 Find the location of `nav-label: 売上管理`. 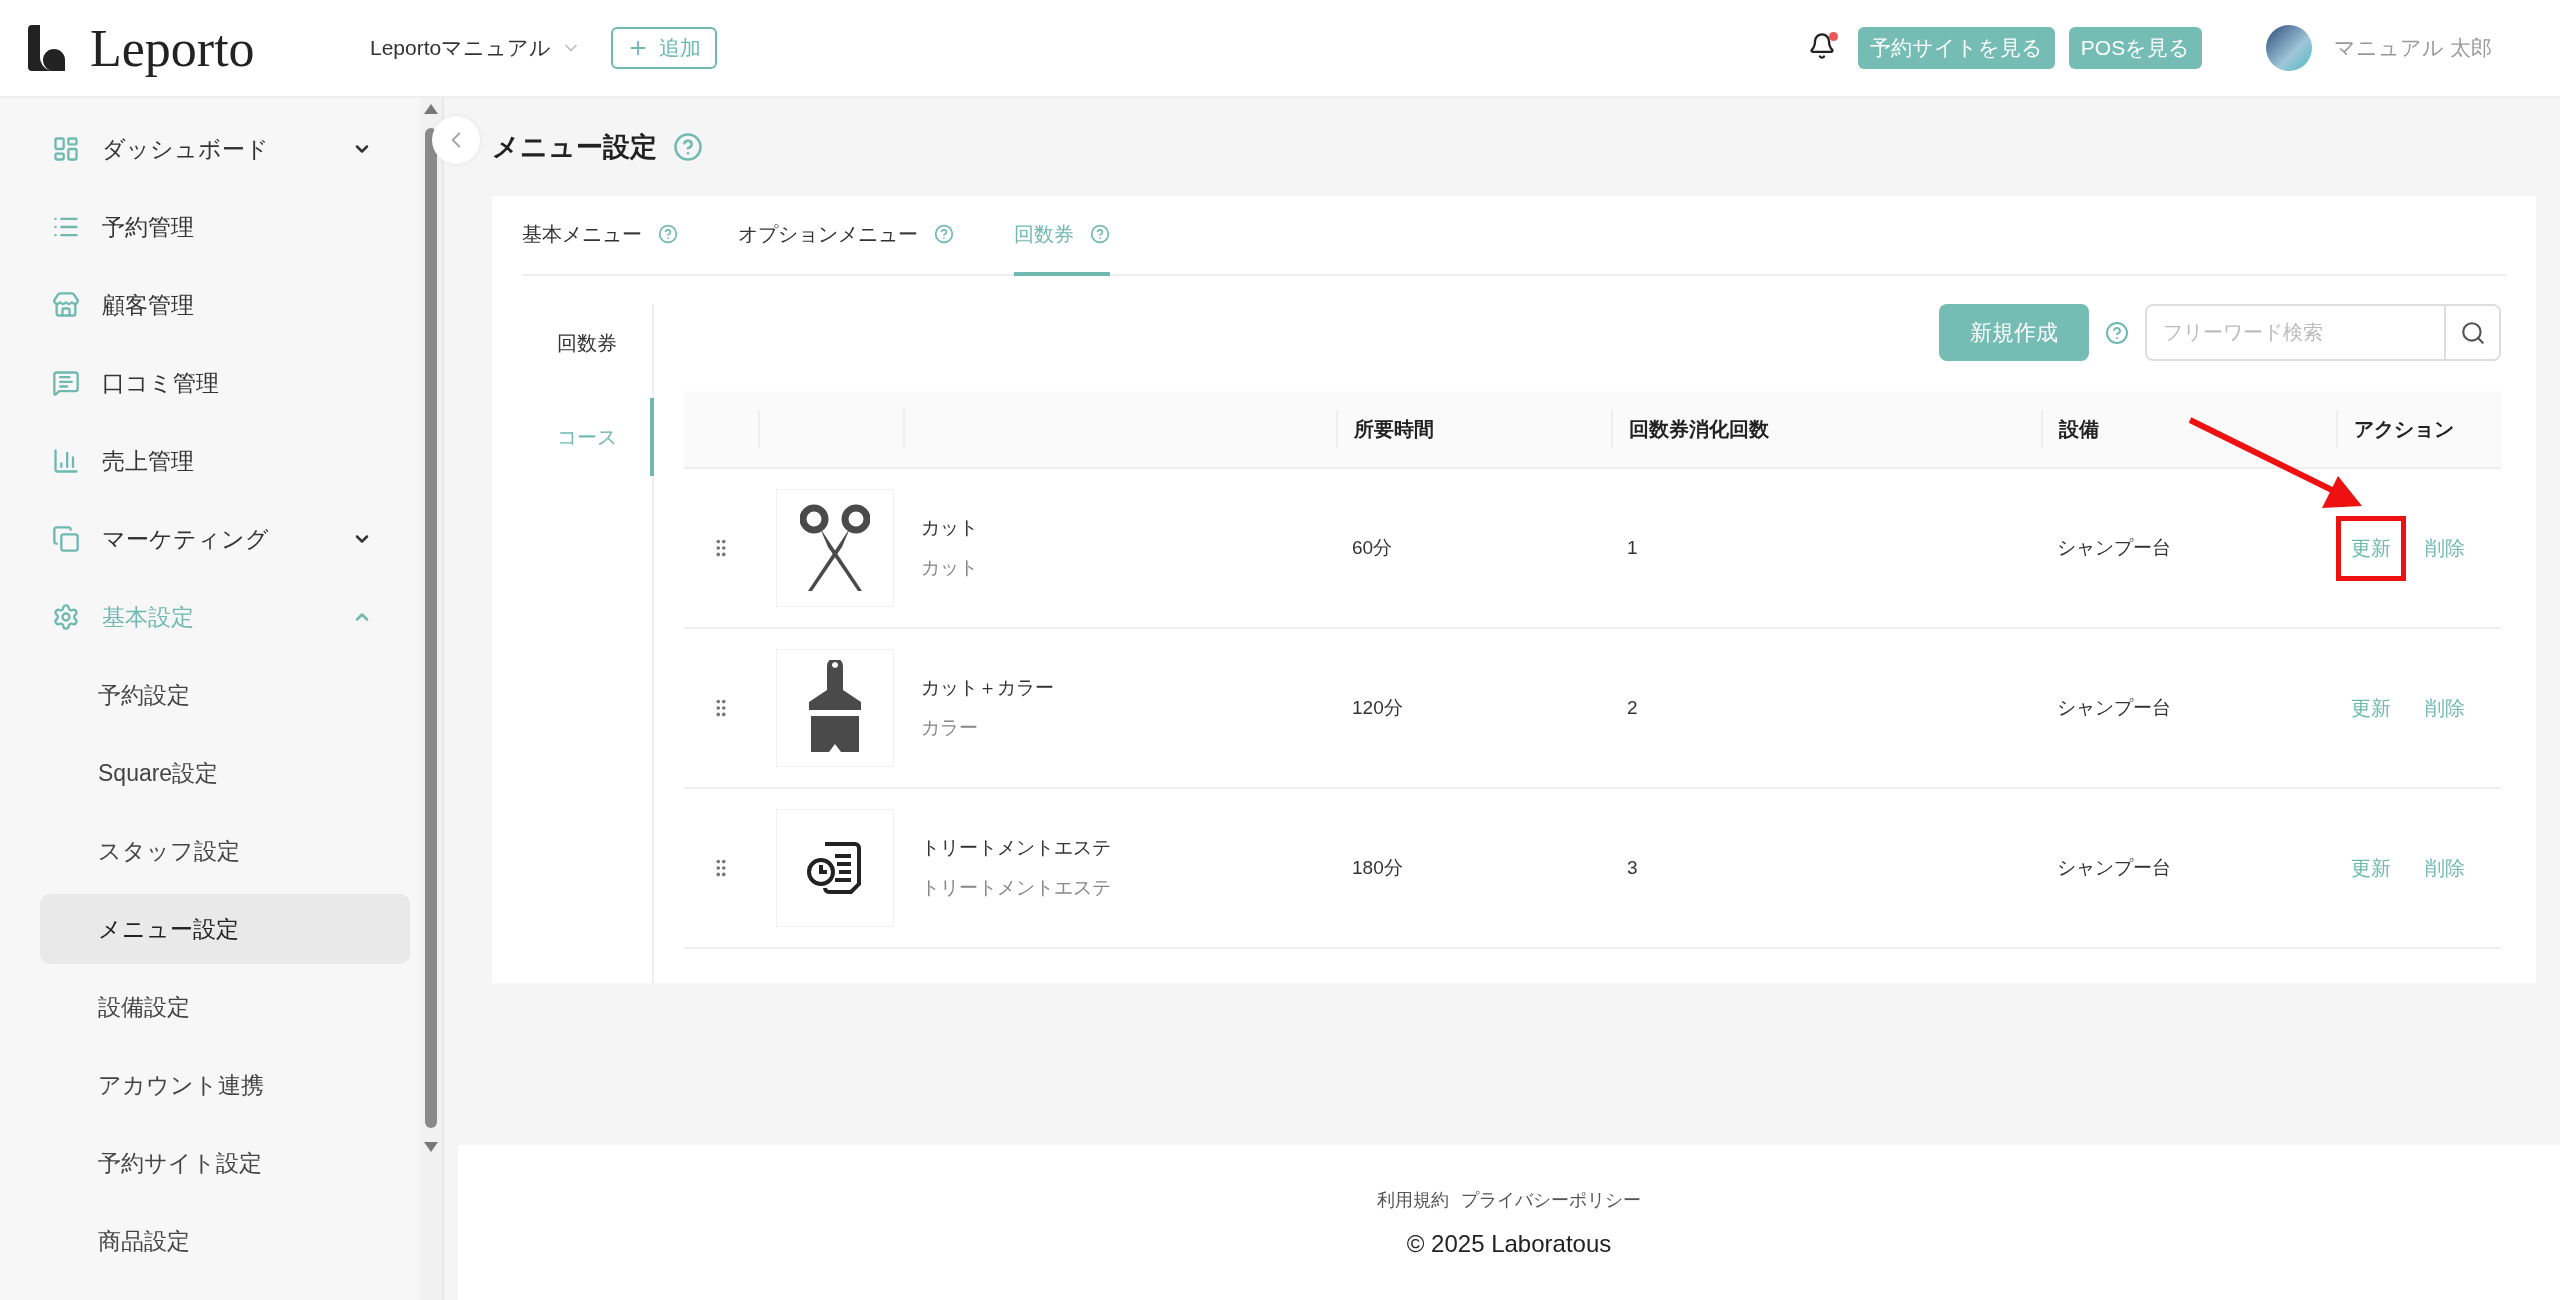

nav-label: 売上管理 is located at coordinates (148, 461).